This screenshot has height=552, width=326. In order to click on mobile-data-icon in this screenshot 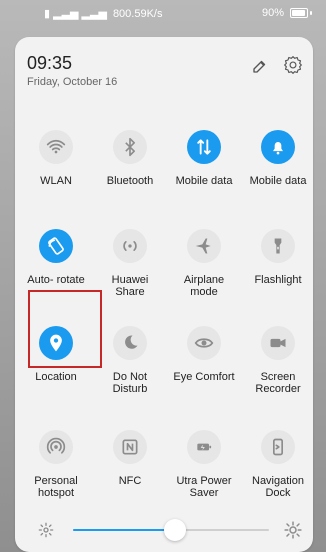, I will do `click(204, 147)`.